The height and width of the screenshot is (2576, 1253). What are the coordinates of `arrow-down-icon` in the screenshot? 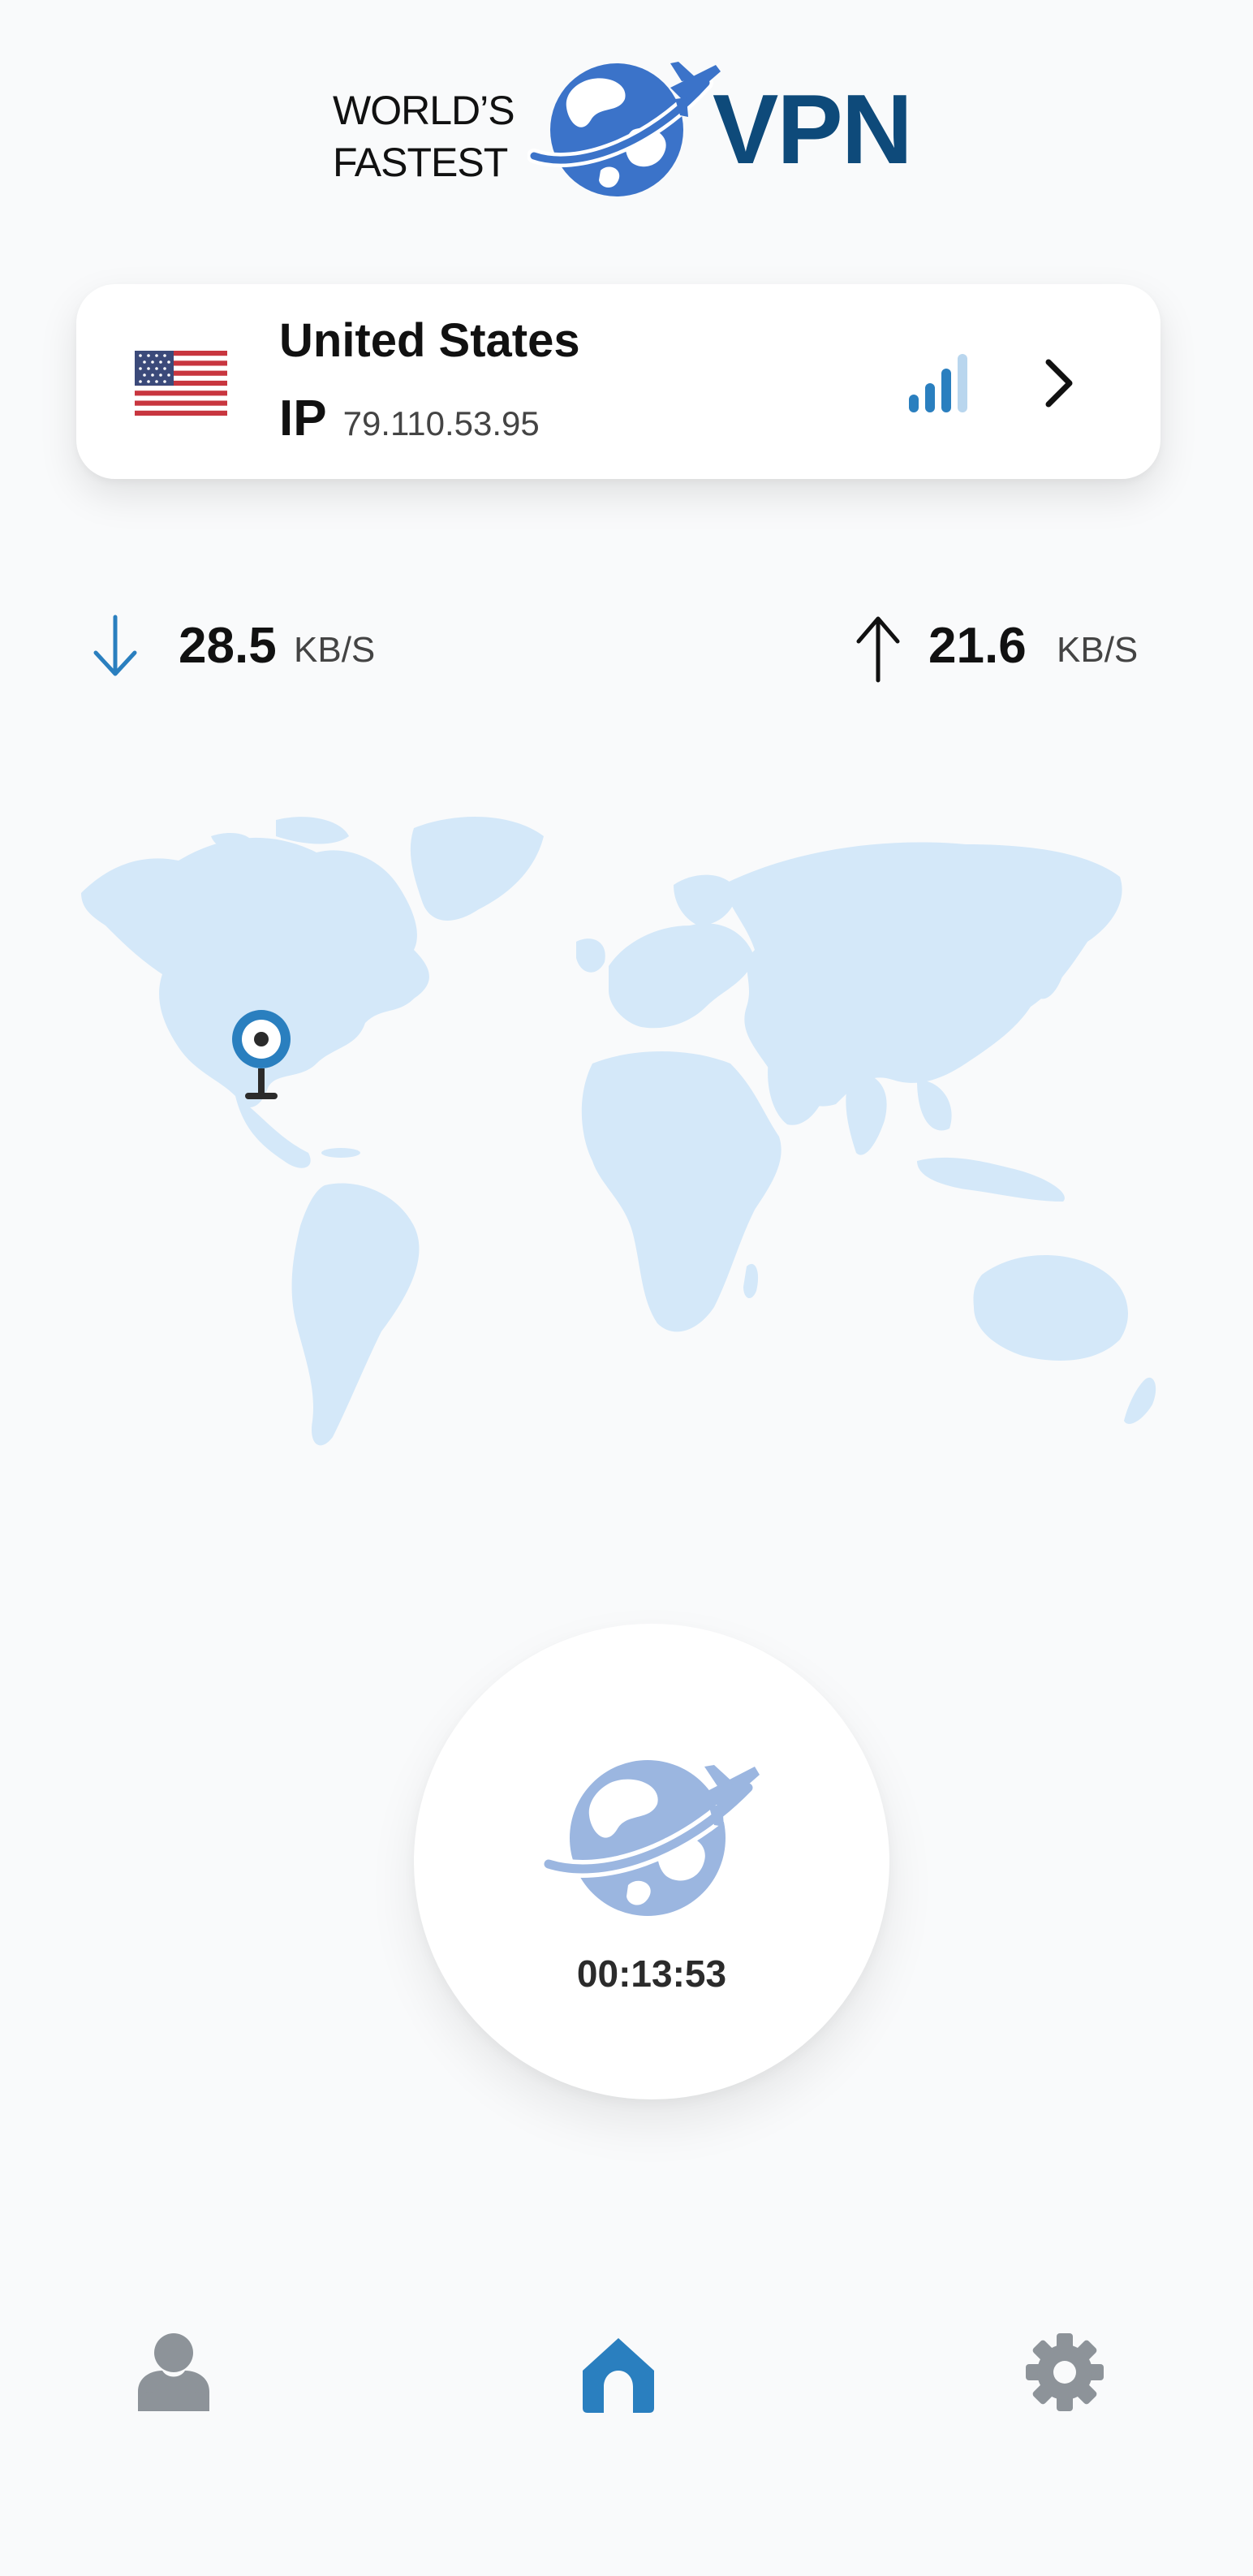 It's located at (115, 645).